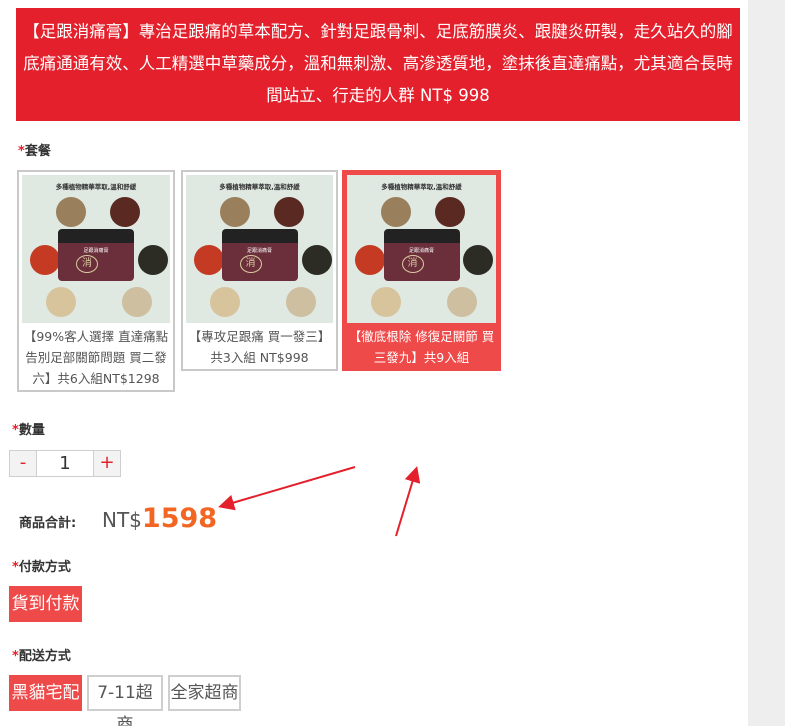 The height and width of the screenshot is (726, 785). What do you see at coordinates (122, 520) in the screenshot?
I see `subtotal-currency: NT$` at bounding box center [122, 520].